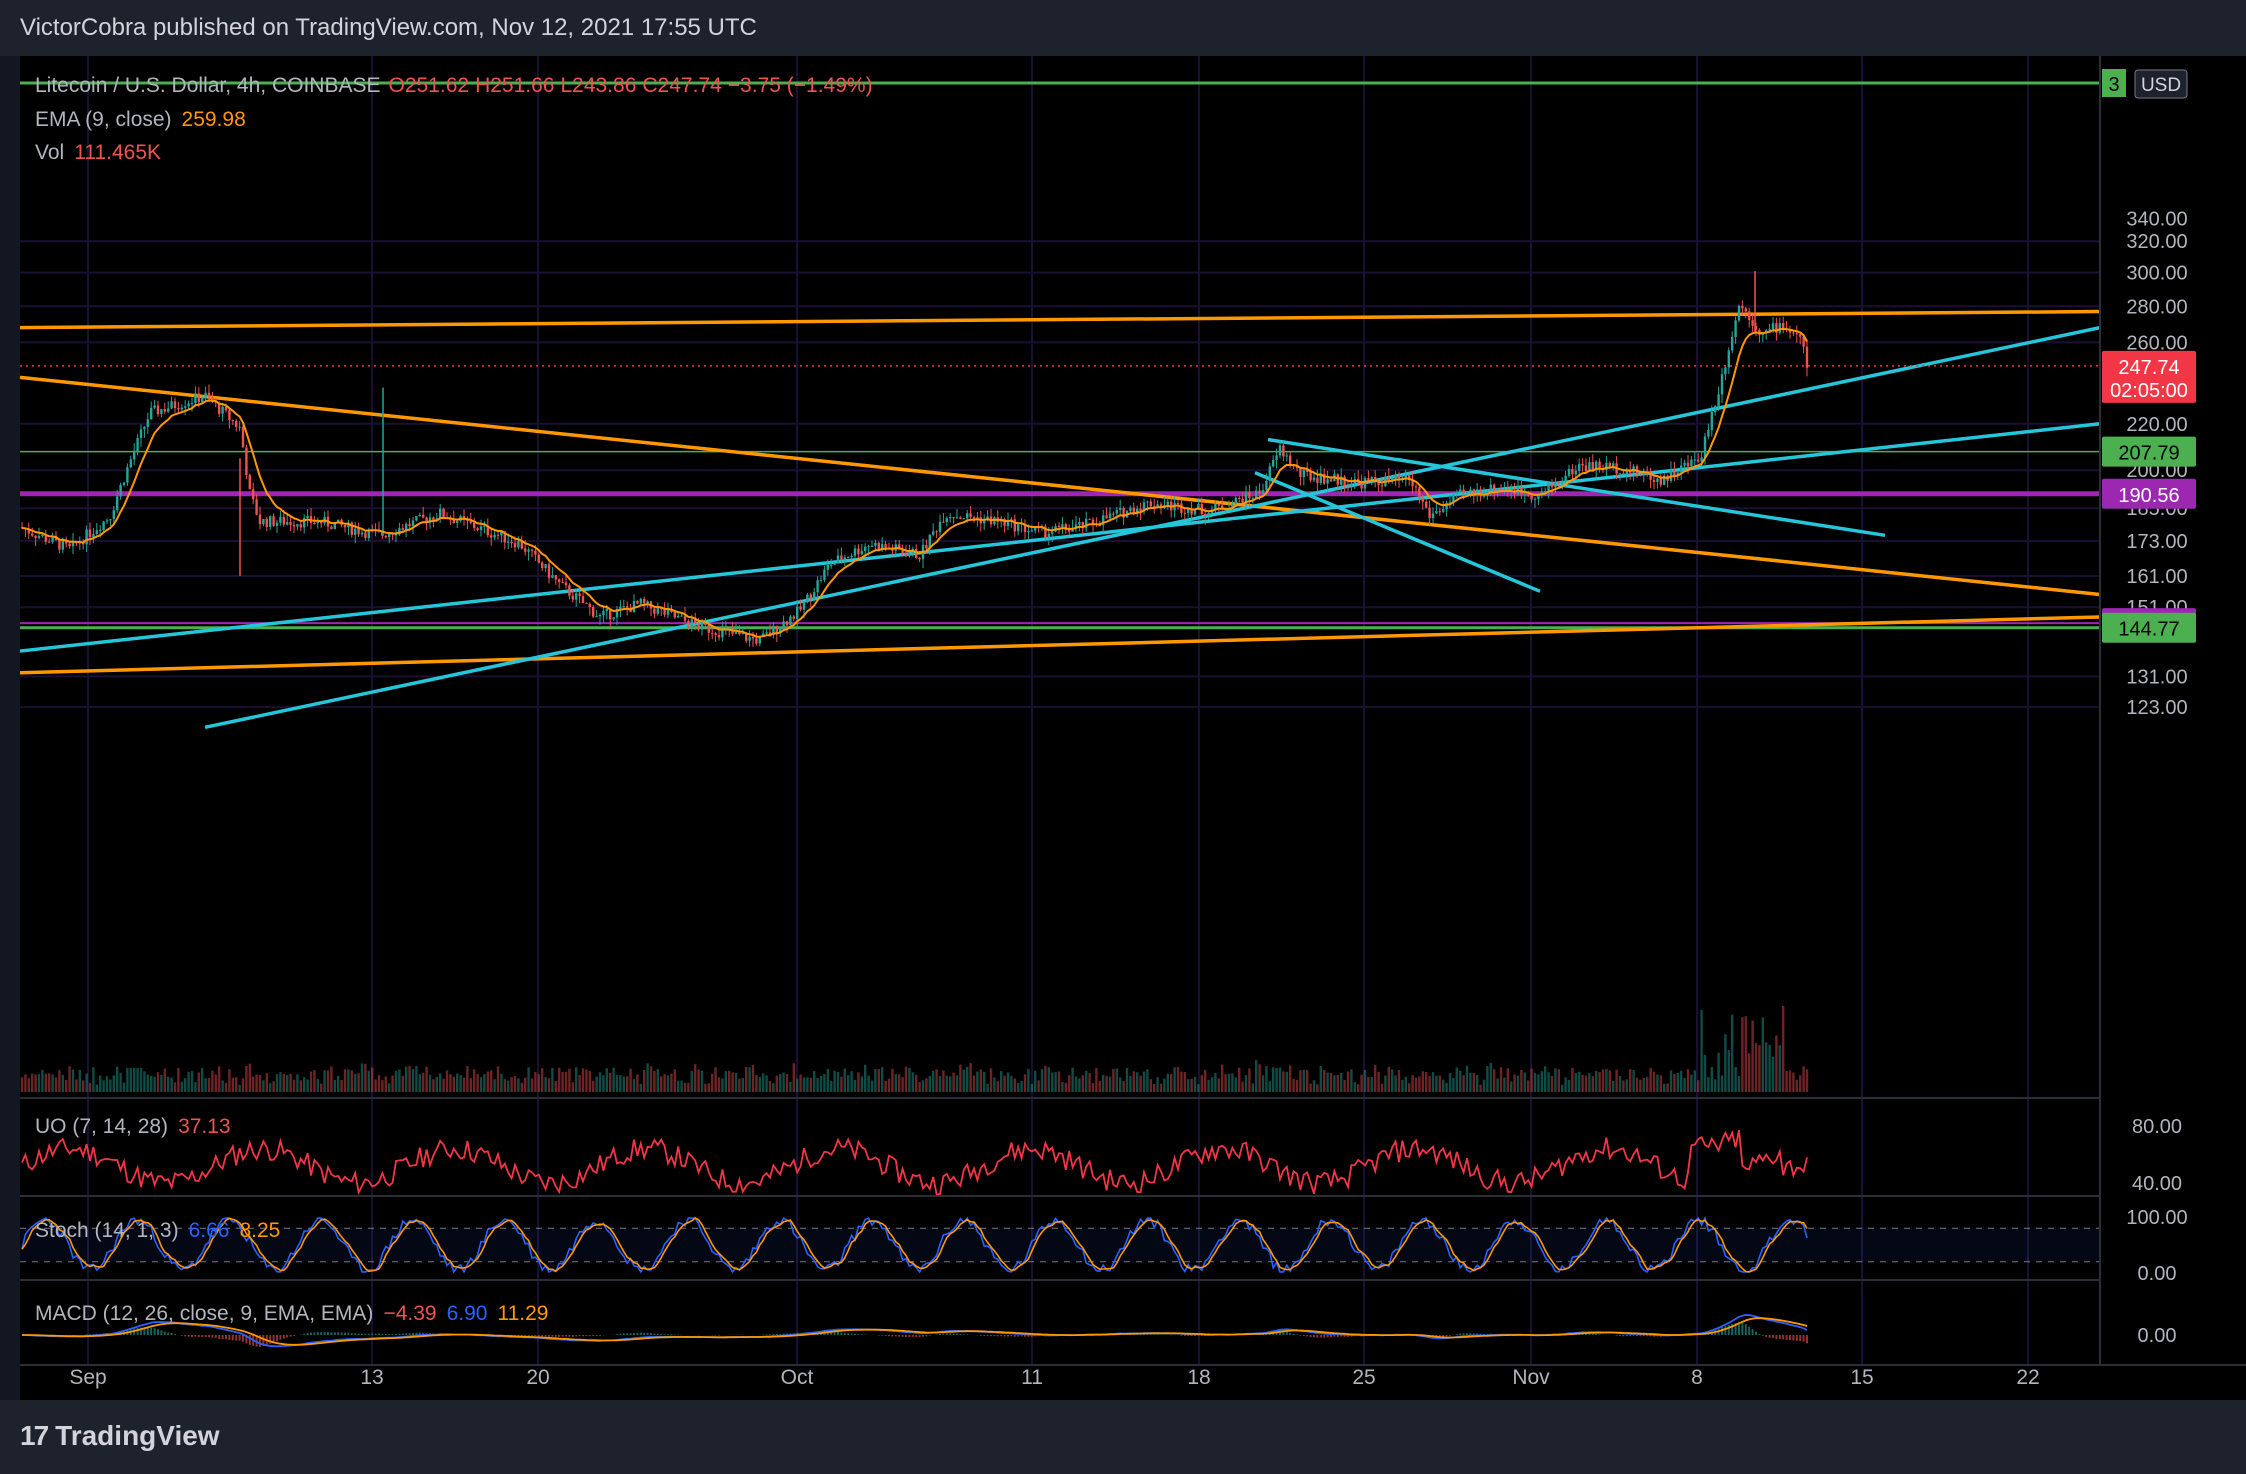  I want to click on price-axis-bg, so click(2173, 728).